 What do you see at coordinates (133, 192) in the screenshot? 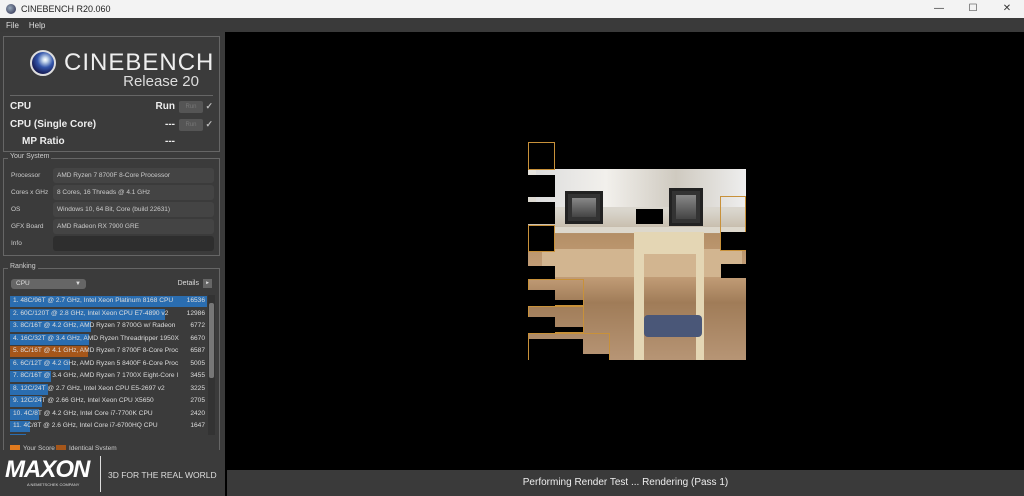
I see `cores-field: 8 Cores, 16 Threads @ 4.1 GHz` at bounding box center [133, 192].